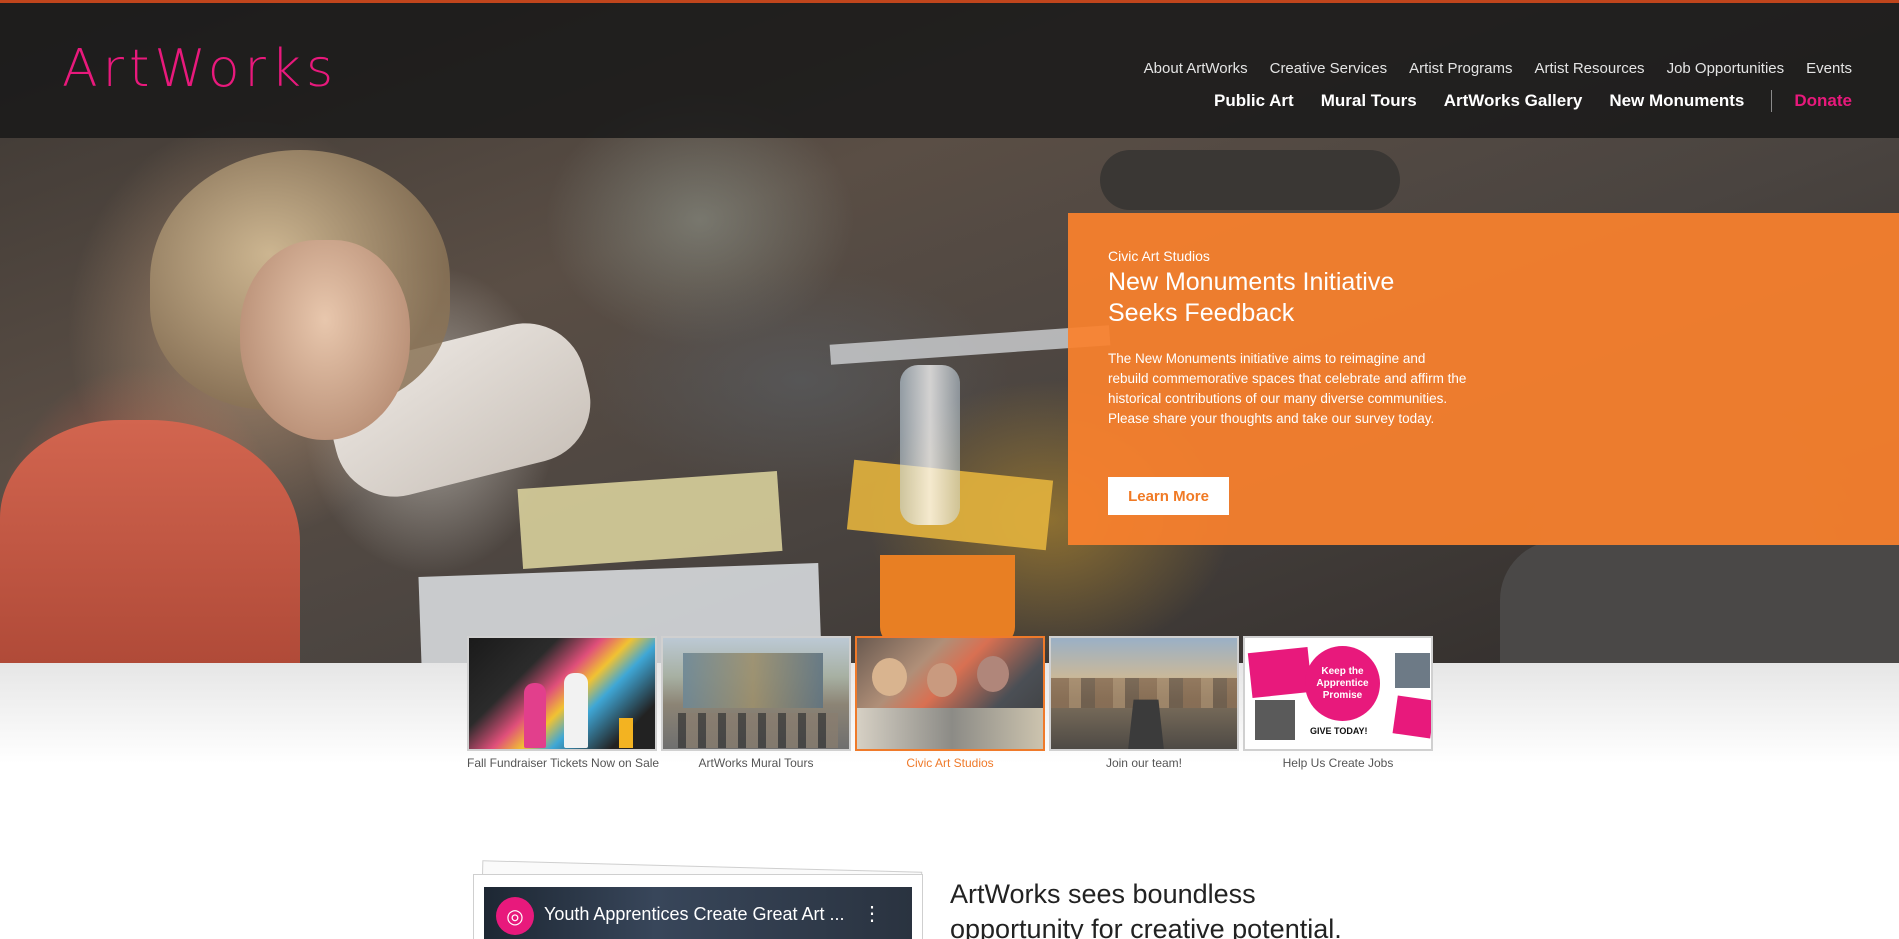  Describe the element at coordinates (1513, 101) in the screenshot. I see `nav-artworks-gallery: ArtWorks Gallery` at that location.